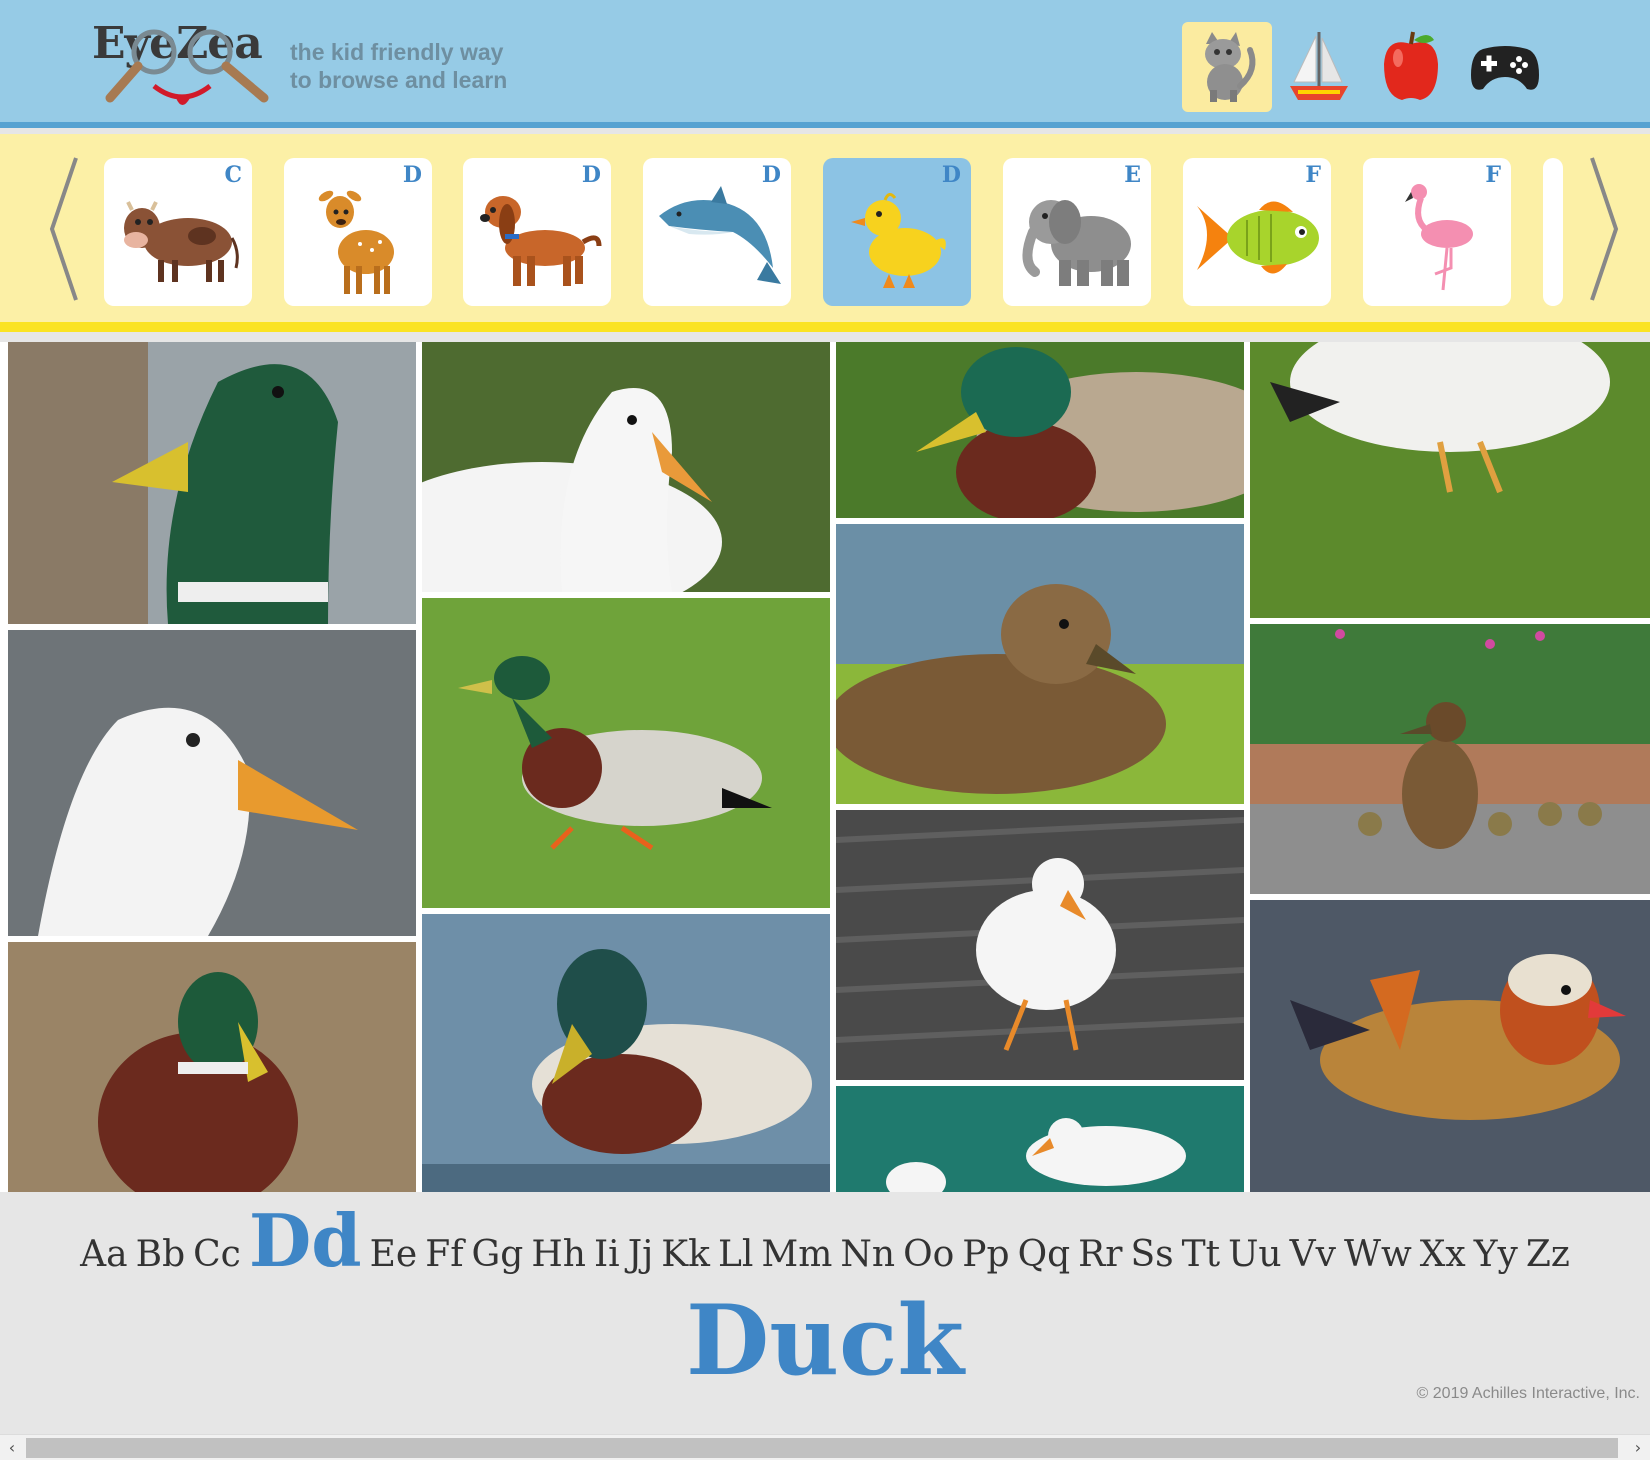 The height and width of the screenshot is (1460, 1650). What do you see at coordinates (1201, 1254) in the screenshot?
I see `alphabet-letter-t: Tt` at bounding box center [1201, 1254].